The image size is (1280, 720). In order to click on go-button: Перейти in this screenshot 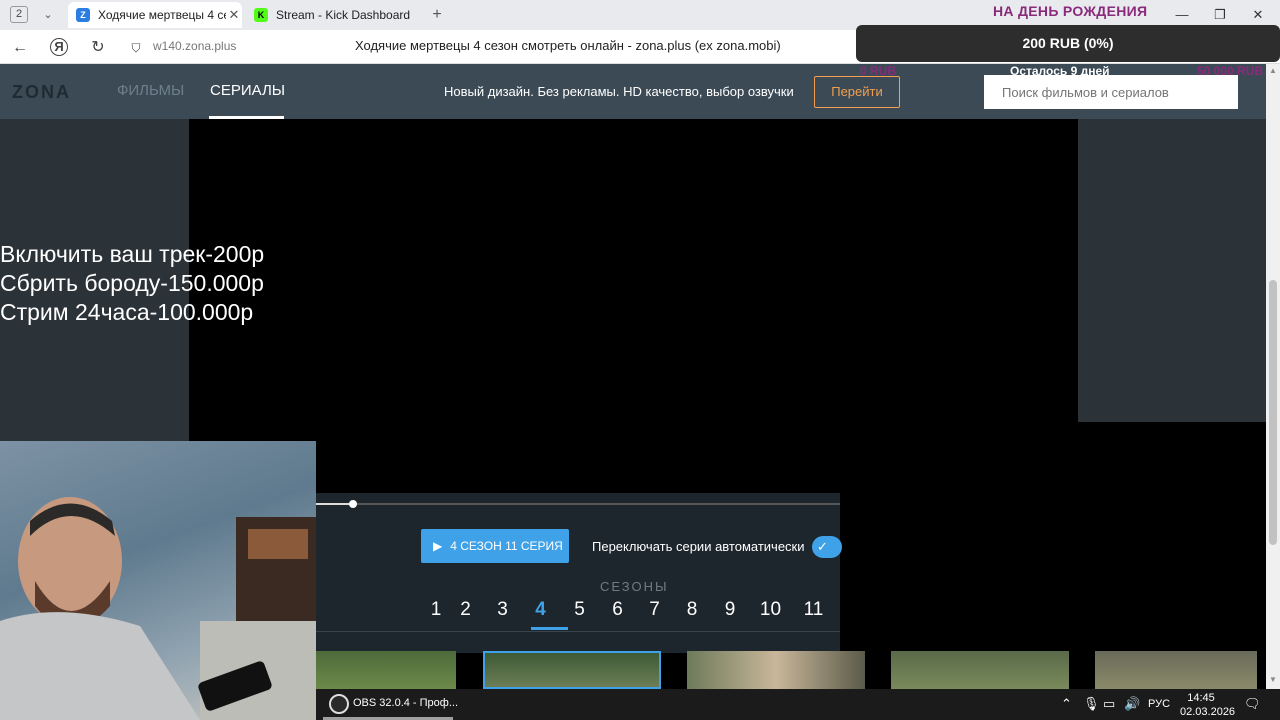, I will do `click(857, 92)`.